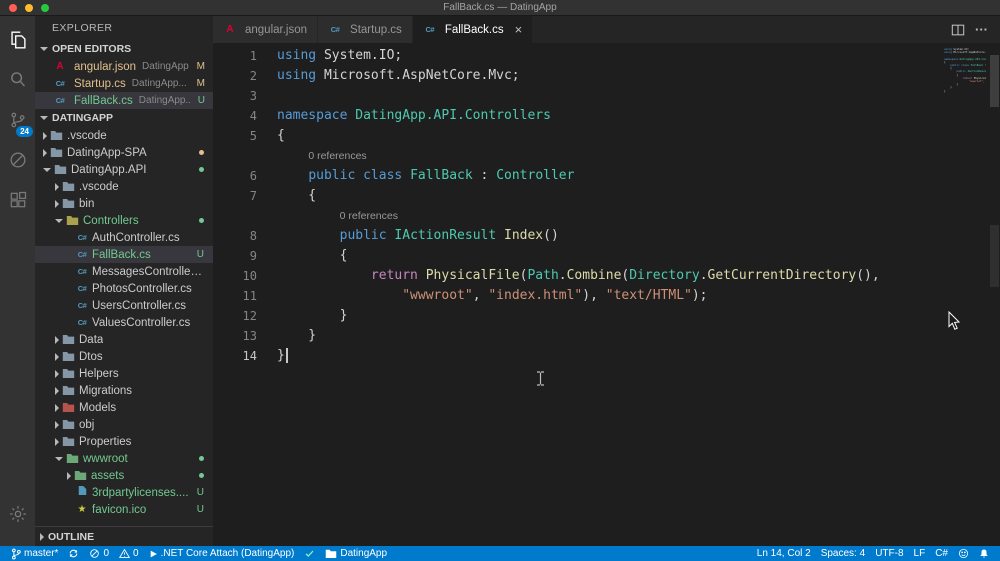 The width and height of the screenshot is (1000, 561). What do you see at coordinates (91, 356) in the screenshot?
I see `tree-item-label: Dtos` at bounding box center [91, 356].